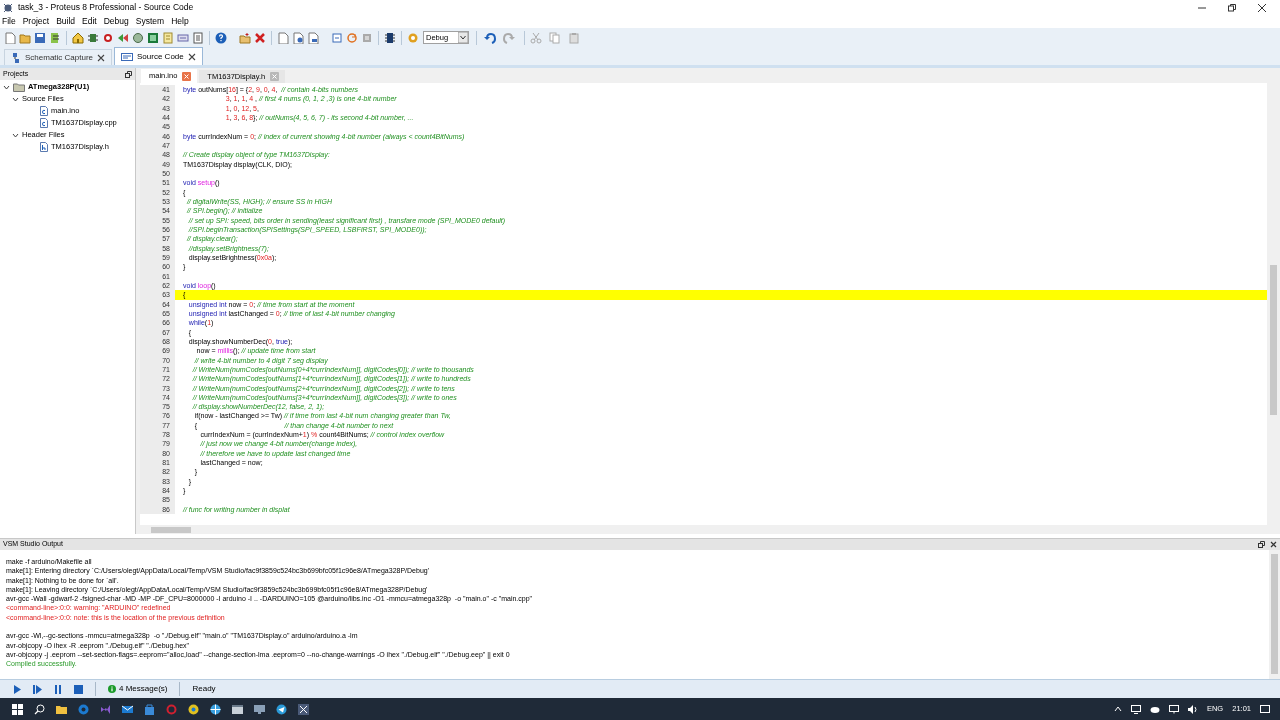 The image size is (1280, 720). What do you see at coordinates (180, 21) in the screenshot?
I see `menu-item: Help` at bounding box center [180, 21].